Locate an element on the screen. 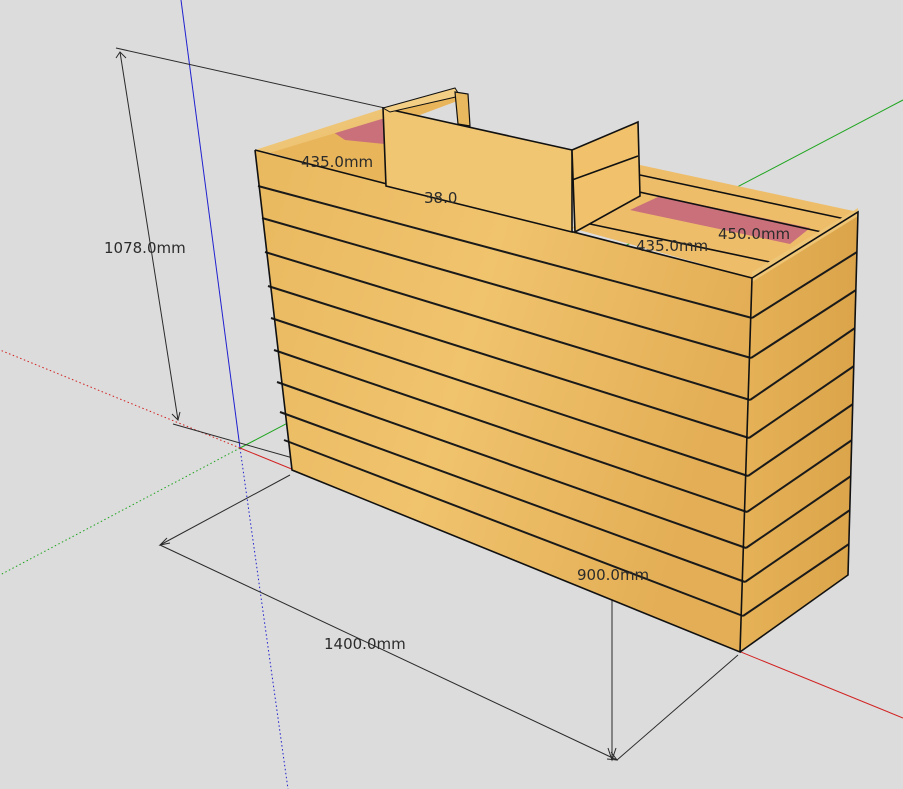 This screenshot has width=903, height=789. dim-inner-left: 435.0mm is located at coordinates (337, 162).